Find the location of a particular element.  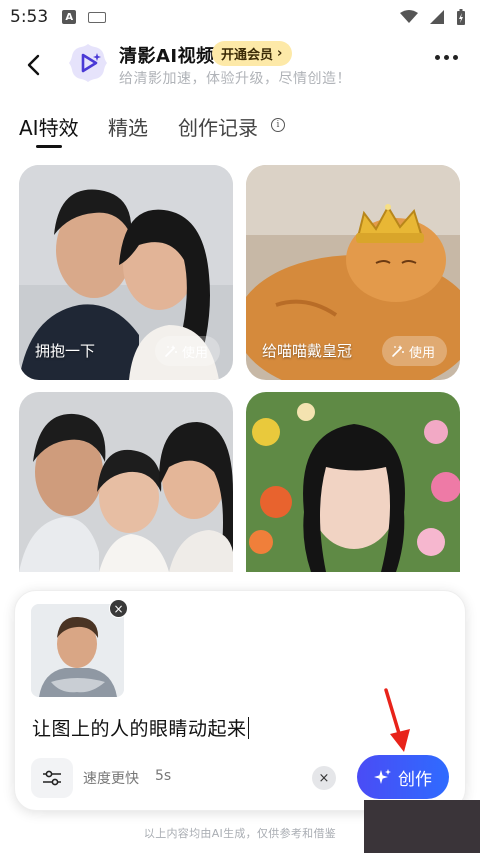

effect-card-family is located at coordinates (126, 482).